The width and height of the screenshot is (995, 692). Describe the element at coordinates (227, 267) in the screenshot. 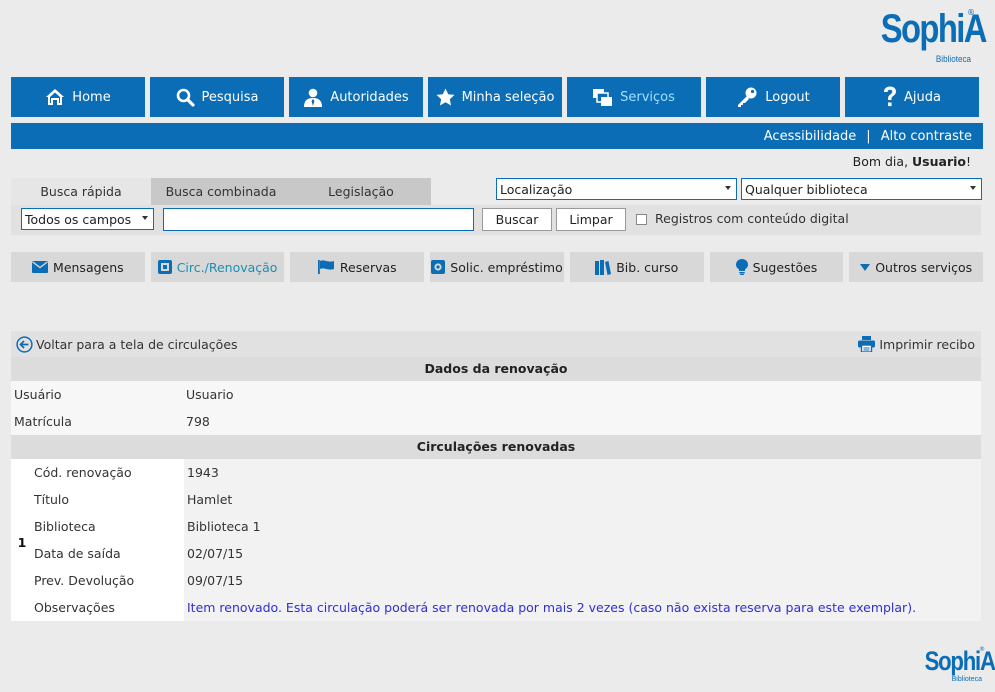

I see `svc-circ-renovacao-label: Circ./Renovação` at that location.